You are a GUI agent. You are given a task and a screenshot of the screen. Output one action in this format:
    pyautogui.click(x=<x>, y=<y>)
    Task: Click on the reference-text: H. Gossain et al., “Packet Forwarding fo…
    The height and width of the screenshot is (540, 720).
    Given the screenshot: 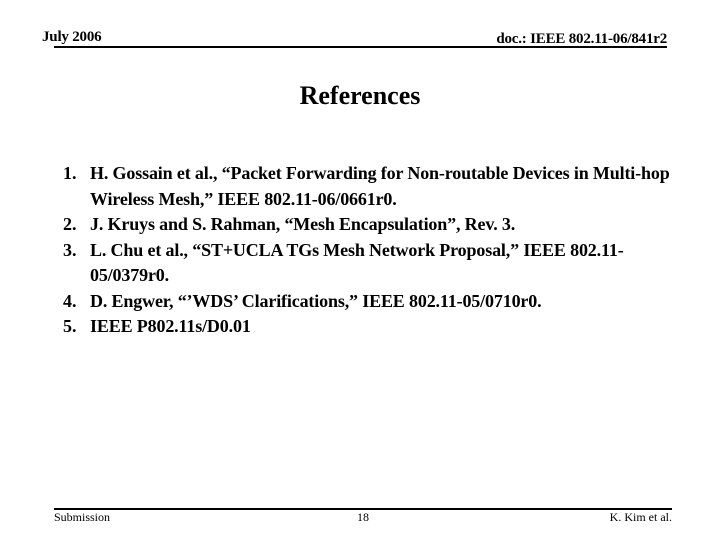 What is the action you would take?
    pyautogui.click(x=380, y=186)
    